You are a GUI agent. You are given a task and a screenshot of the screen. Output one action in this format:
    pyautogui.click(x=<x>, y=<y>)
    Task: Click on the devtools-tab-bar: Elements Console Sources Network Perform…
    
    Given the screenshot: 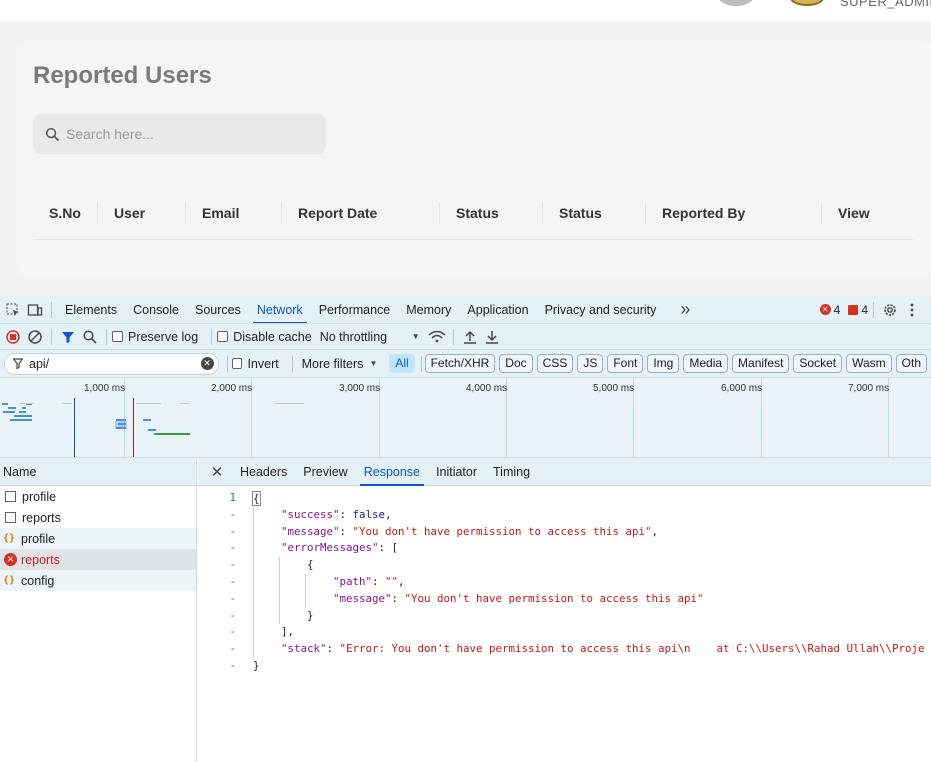 What is the action you would take?
    pyautogui.click(x=465, y=310)
    